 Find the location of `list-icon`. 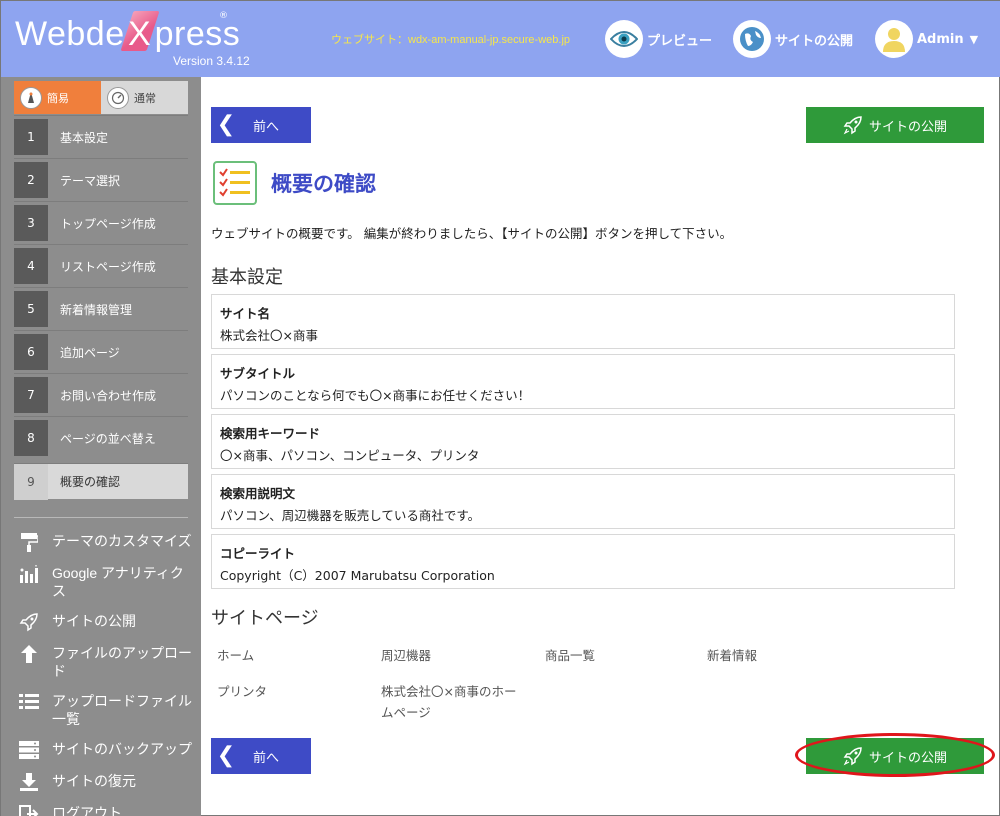

list-icon is located at coordinates (29, 702).